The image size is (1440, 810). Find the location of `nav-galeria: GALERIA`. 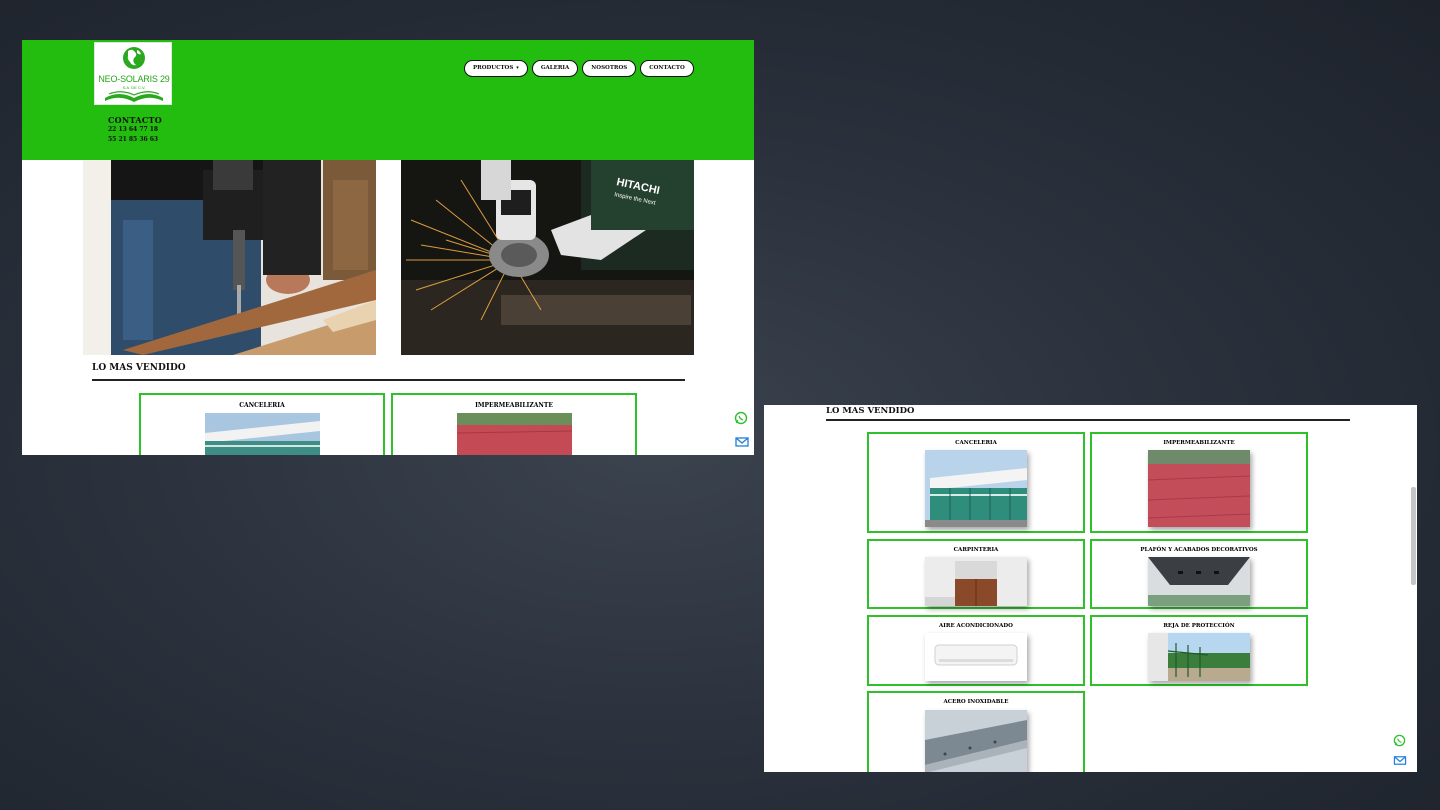

nav-galeria: GALERIA is located at coordinates (555, 68).